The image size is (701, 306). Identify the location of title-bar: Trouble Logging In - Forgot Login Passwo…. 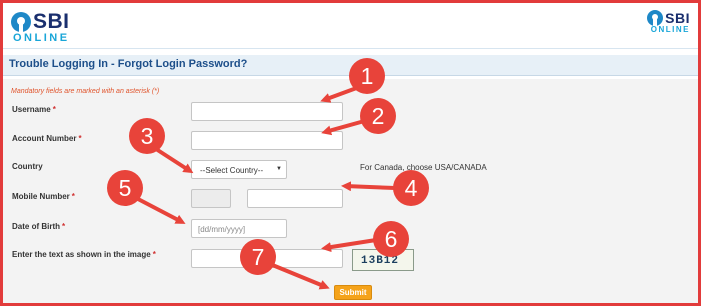
(350, 65).